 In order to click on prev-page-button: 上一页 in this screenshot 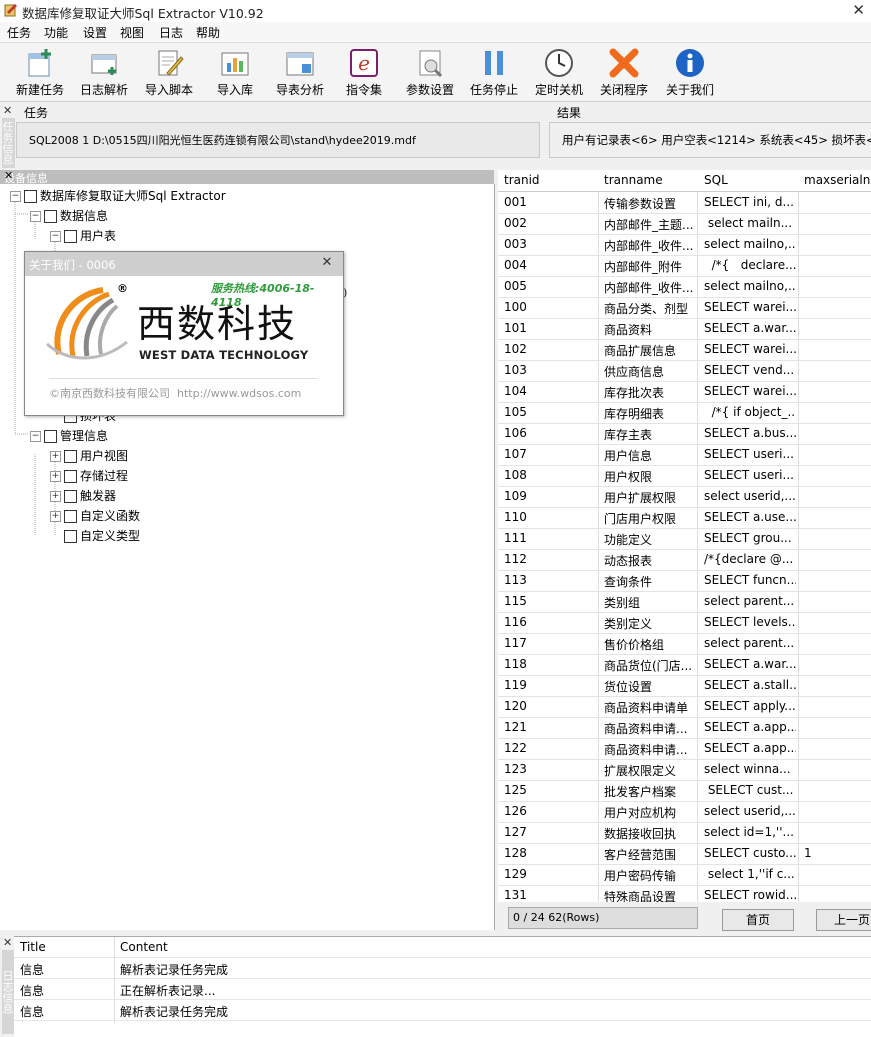, I will do `click(843, 920)`.